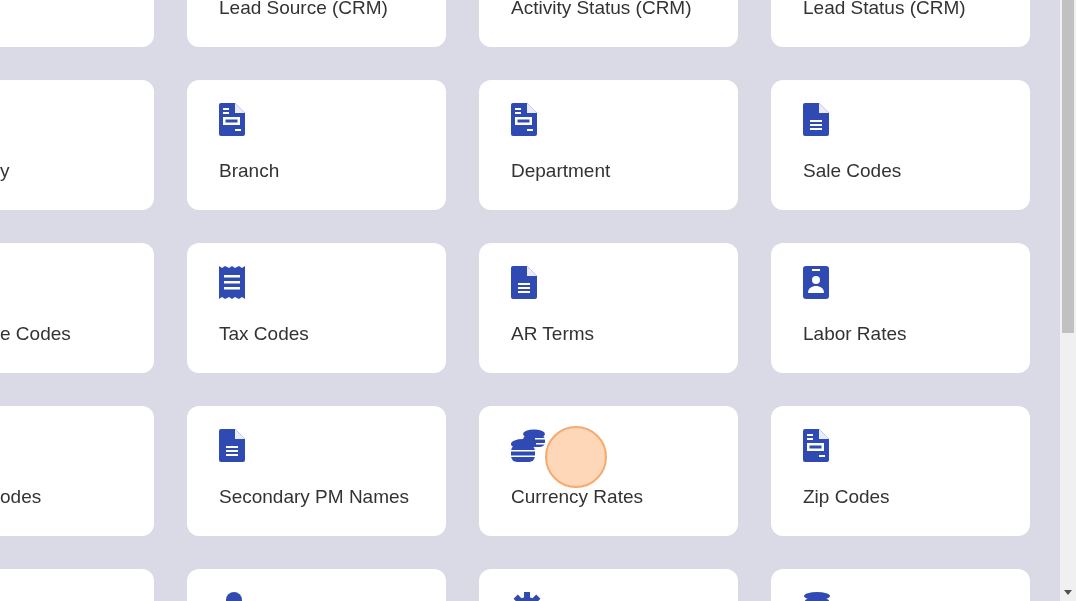 Image resolution: width=1076 pixels, height=601 pixels. I want to click on settings-card: Tax Codes, so click(316, 308).